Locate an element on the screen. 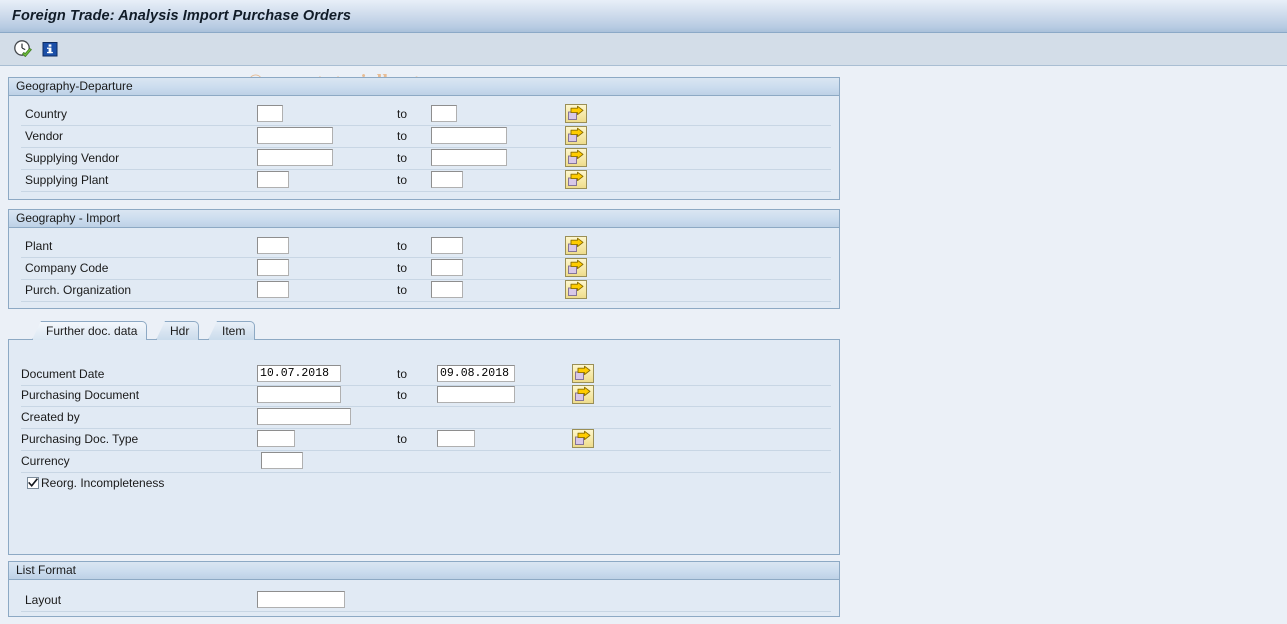 The height and width of the screenshot is (624, 1287). purchasing-document-multiselect-button is located at coordinates (583, 394).